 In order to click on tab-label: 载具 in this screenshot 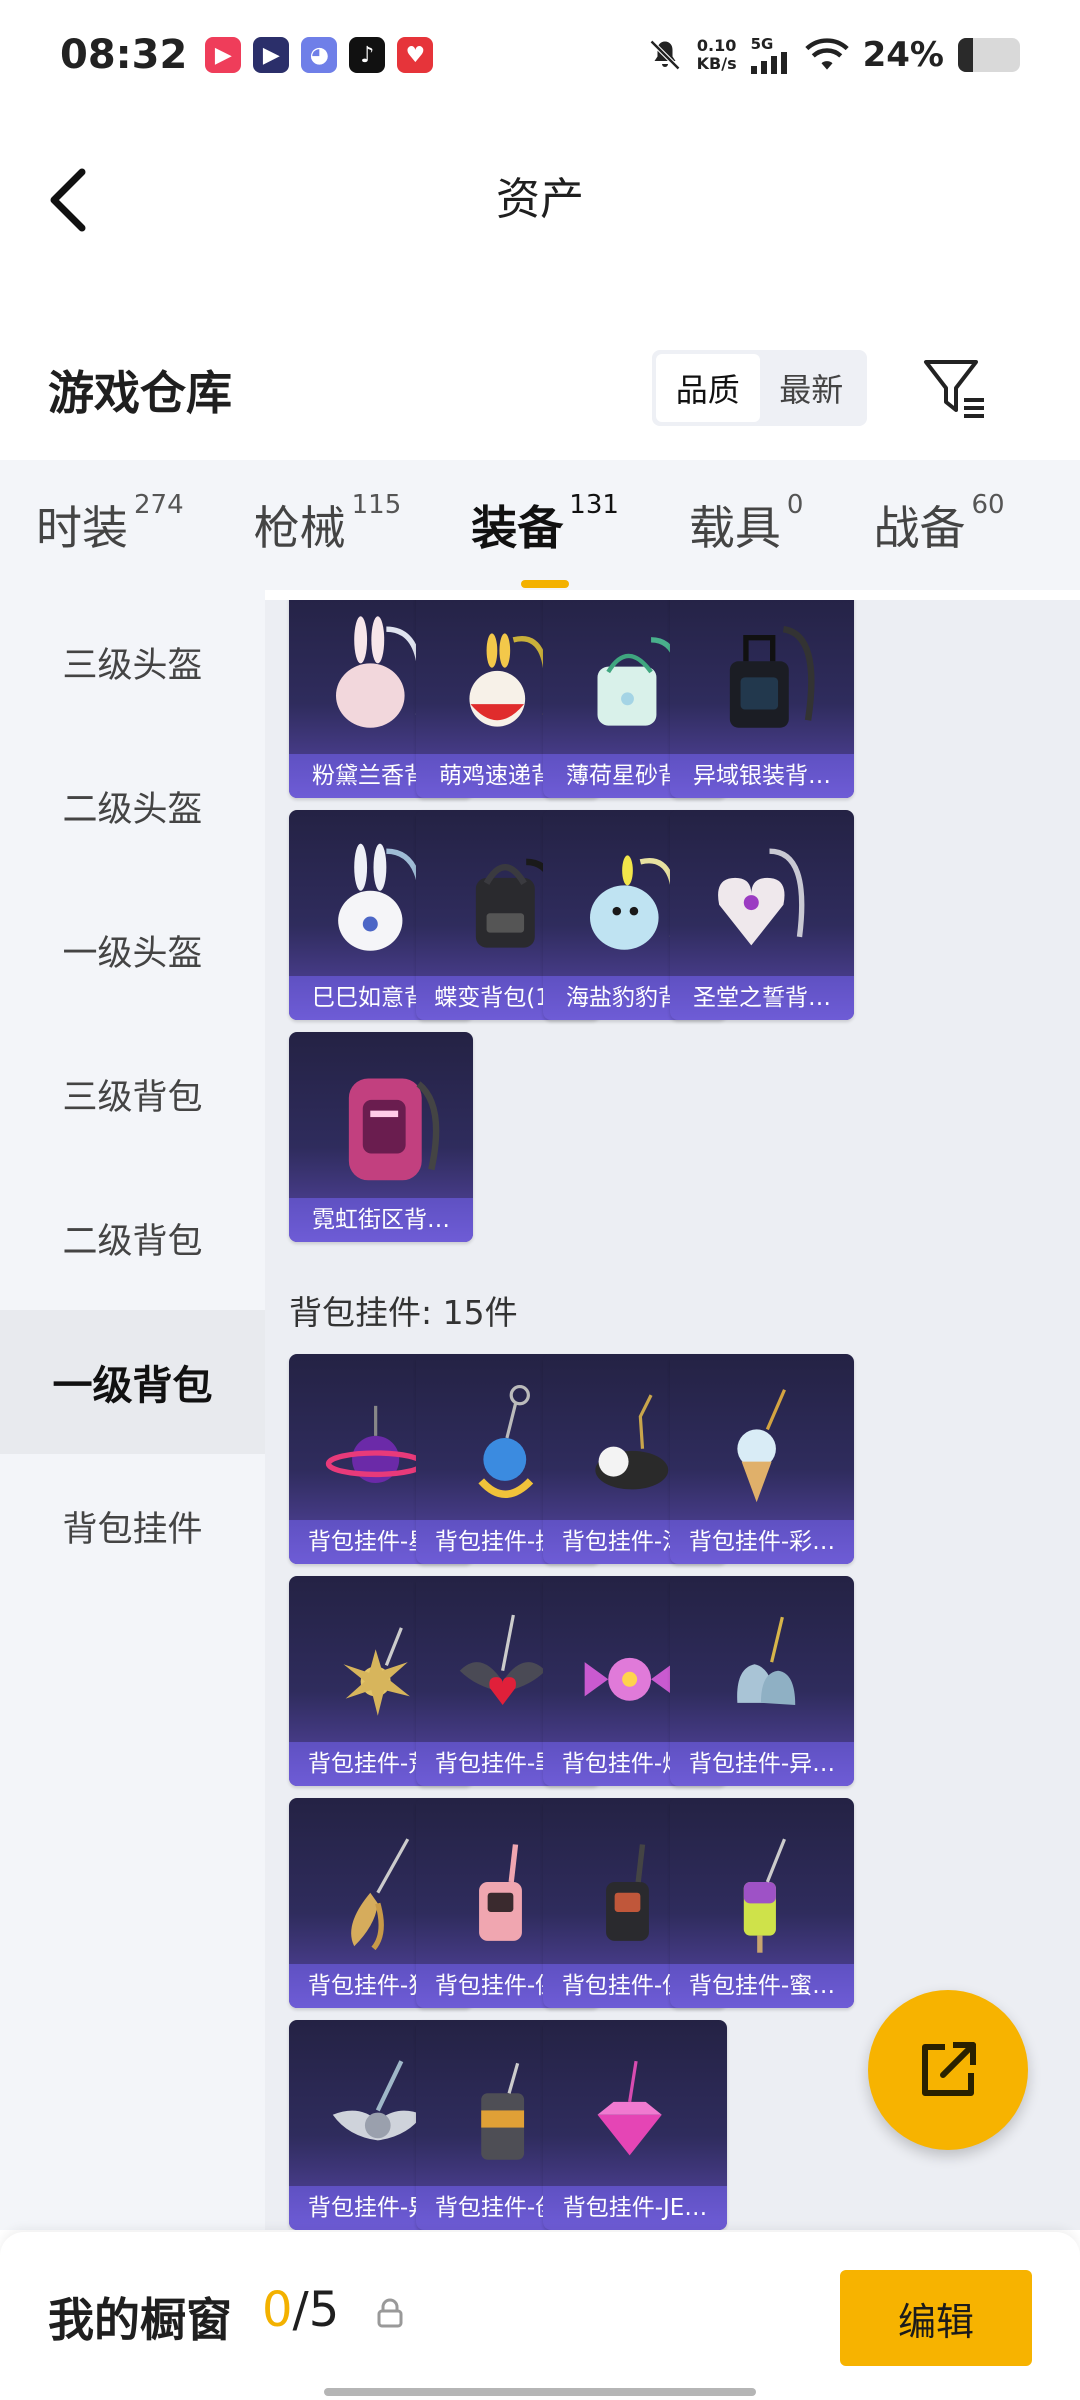, I will do `click(734, 528)`.